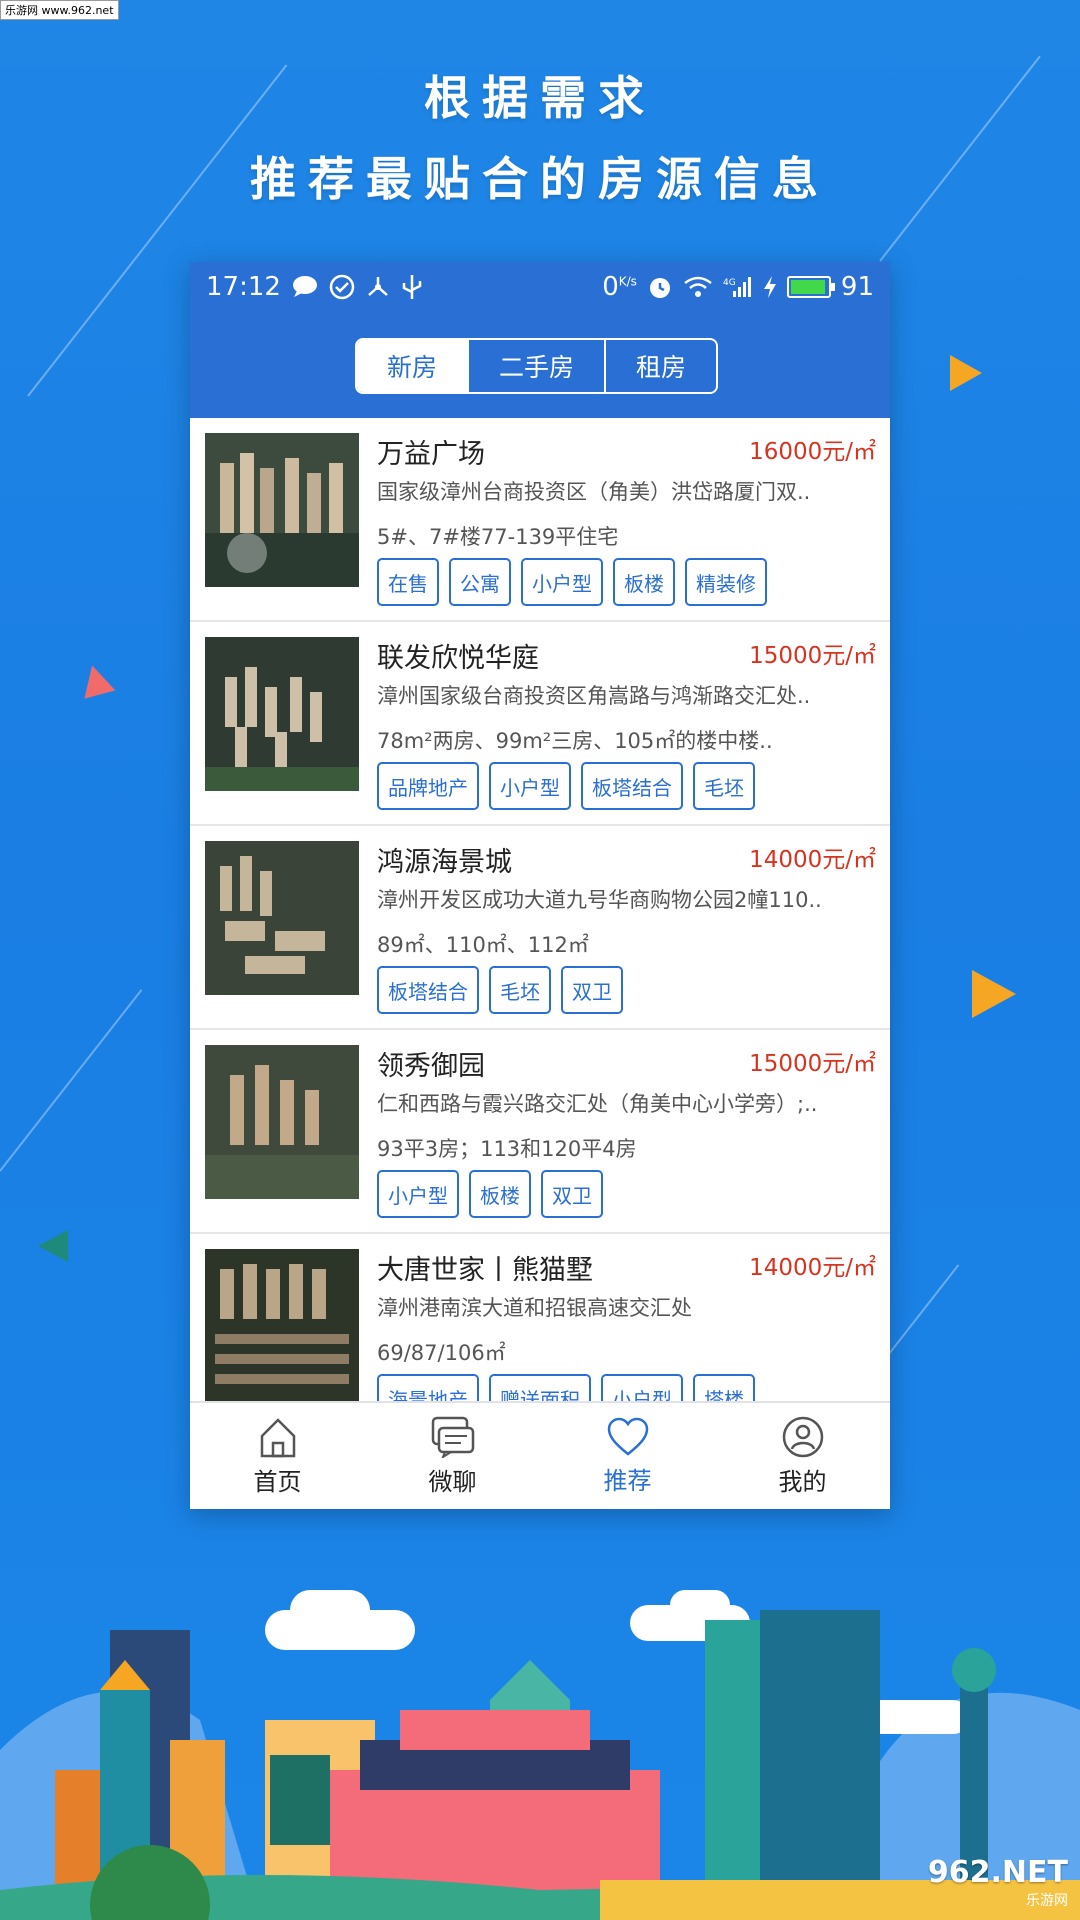 Image resolution: width=1080 pixels, height=1920 pixels. Describe the element at coordinates (485, 1270) in the screenshot. I see `listing-title: 大唐世家丨熊猫墅` at that location.